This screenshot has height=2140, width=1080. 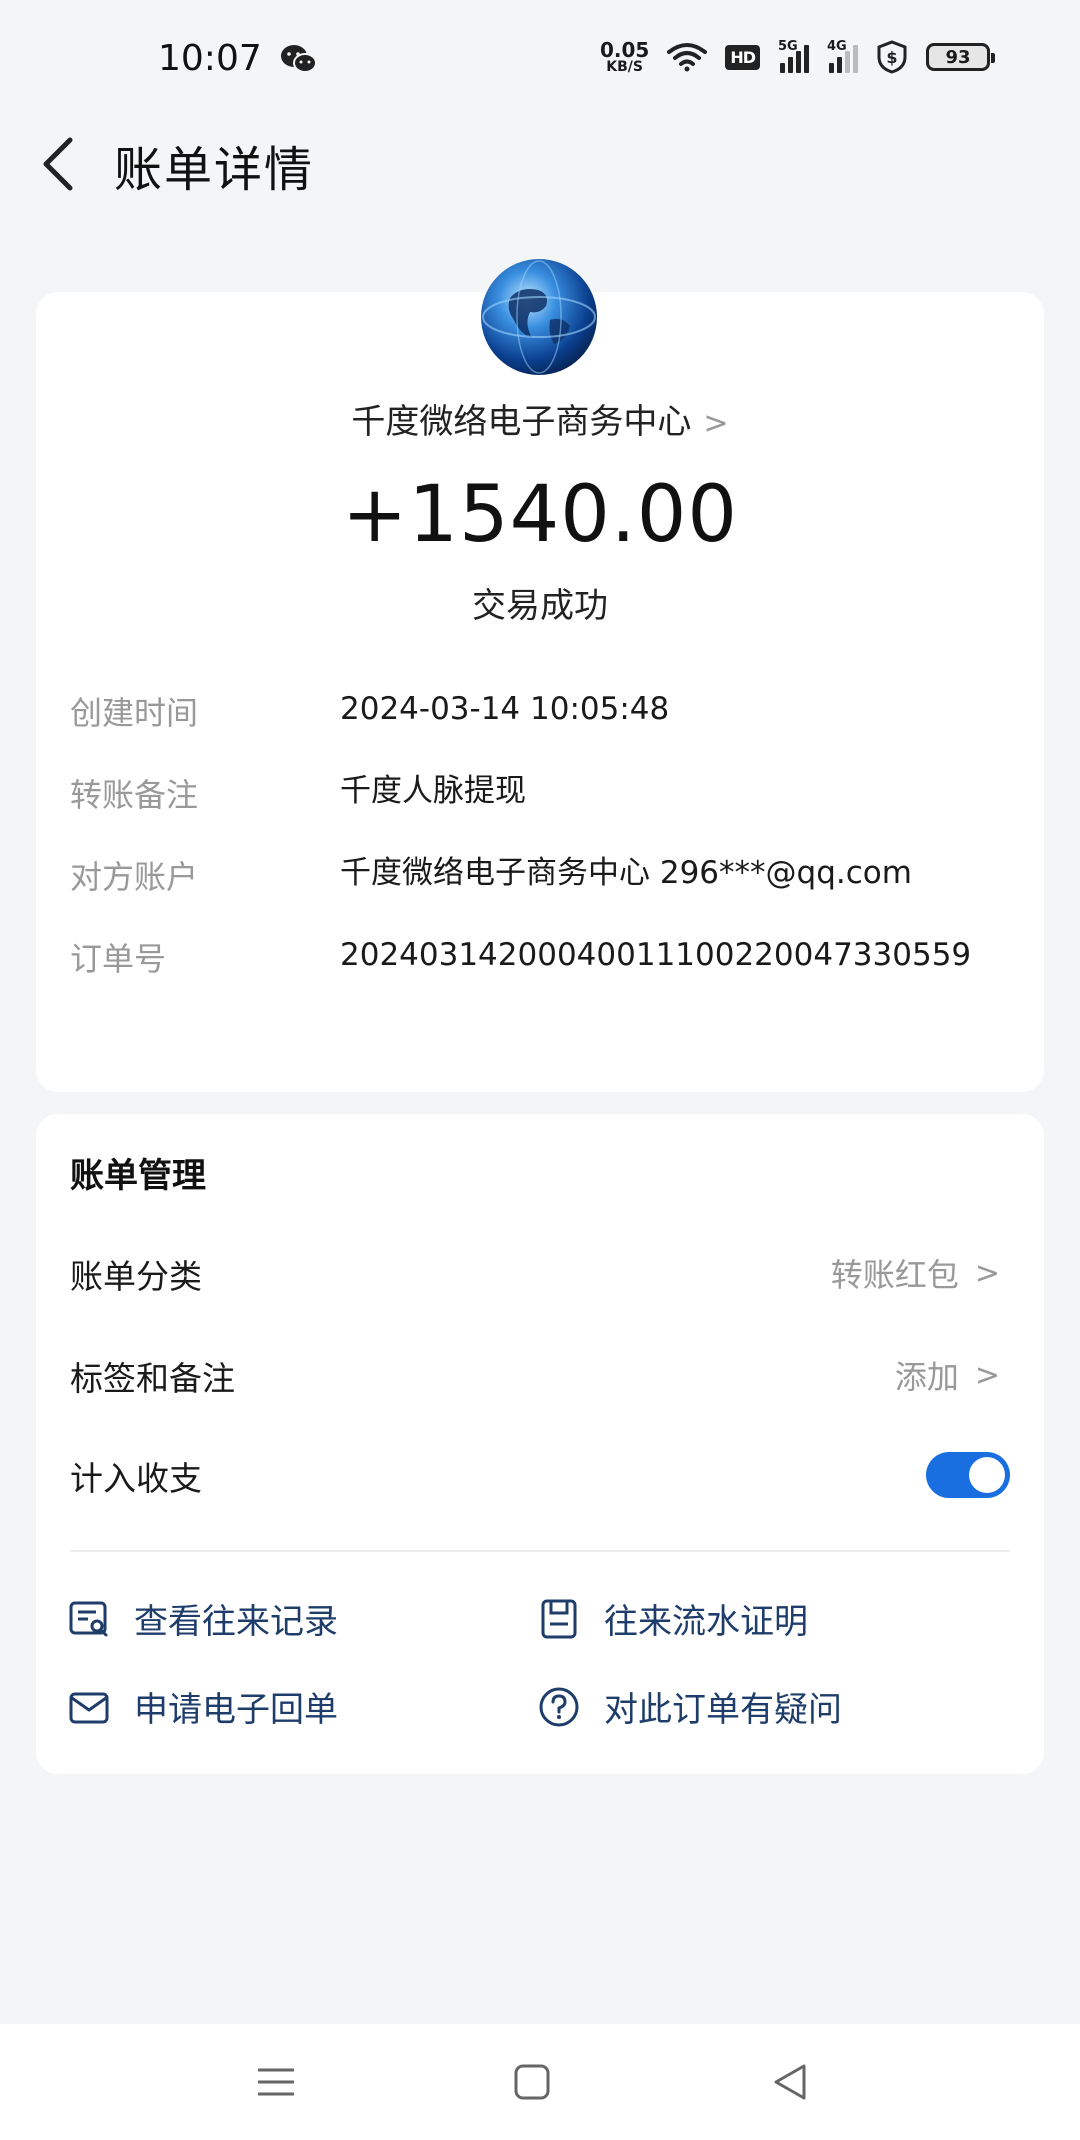 I want to click on bill-category-value: 转账红包, so click(x=894, y=1275).